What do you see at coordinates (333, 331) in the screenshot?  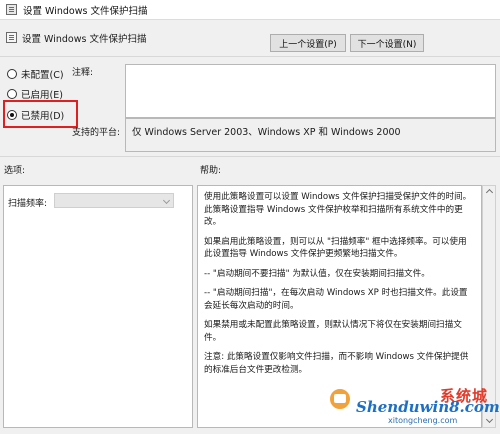 I see `help-paragraph: 如果禁用或未配置此策略设置，则默认情况下将仅在安装期间扫描文件。` at bounding box center [333, 331].